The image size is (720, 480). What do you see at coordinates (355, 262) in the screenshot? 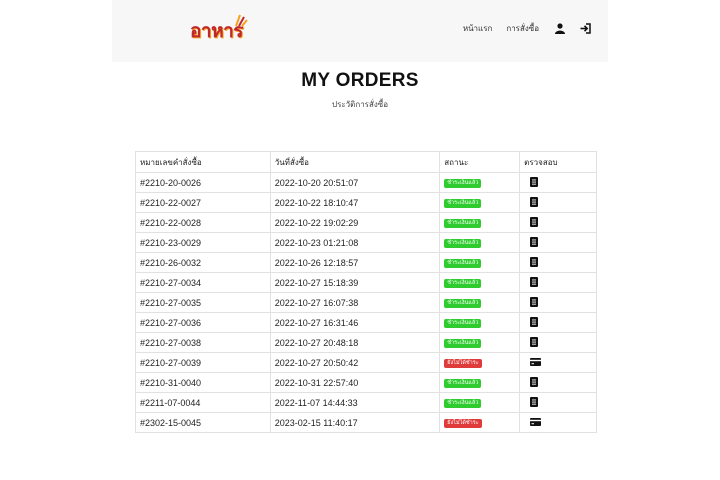
I see `order-date: 2022-10-26 12:18:57` at bounding box center [355, 262].